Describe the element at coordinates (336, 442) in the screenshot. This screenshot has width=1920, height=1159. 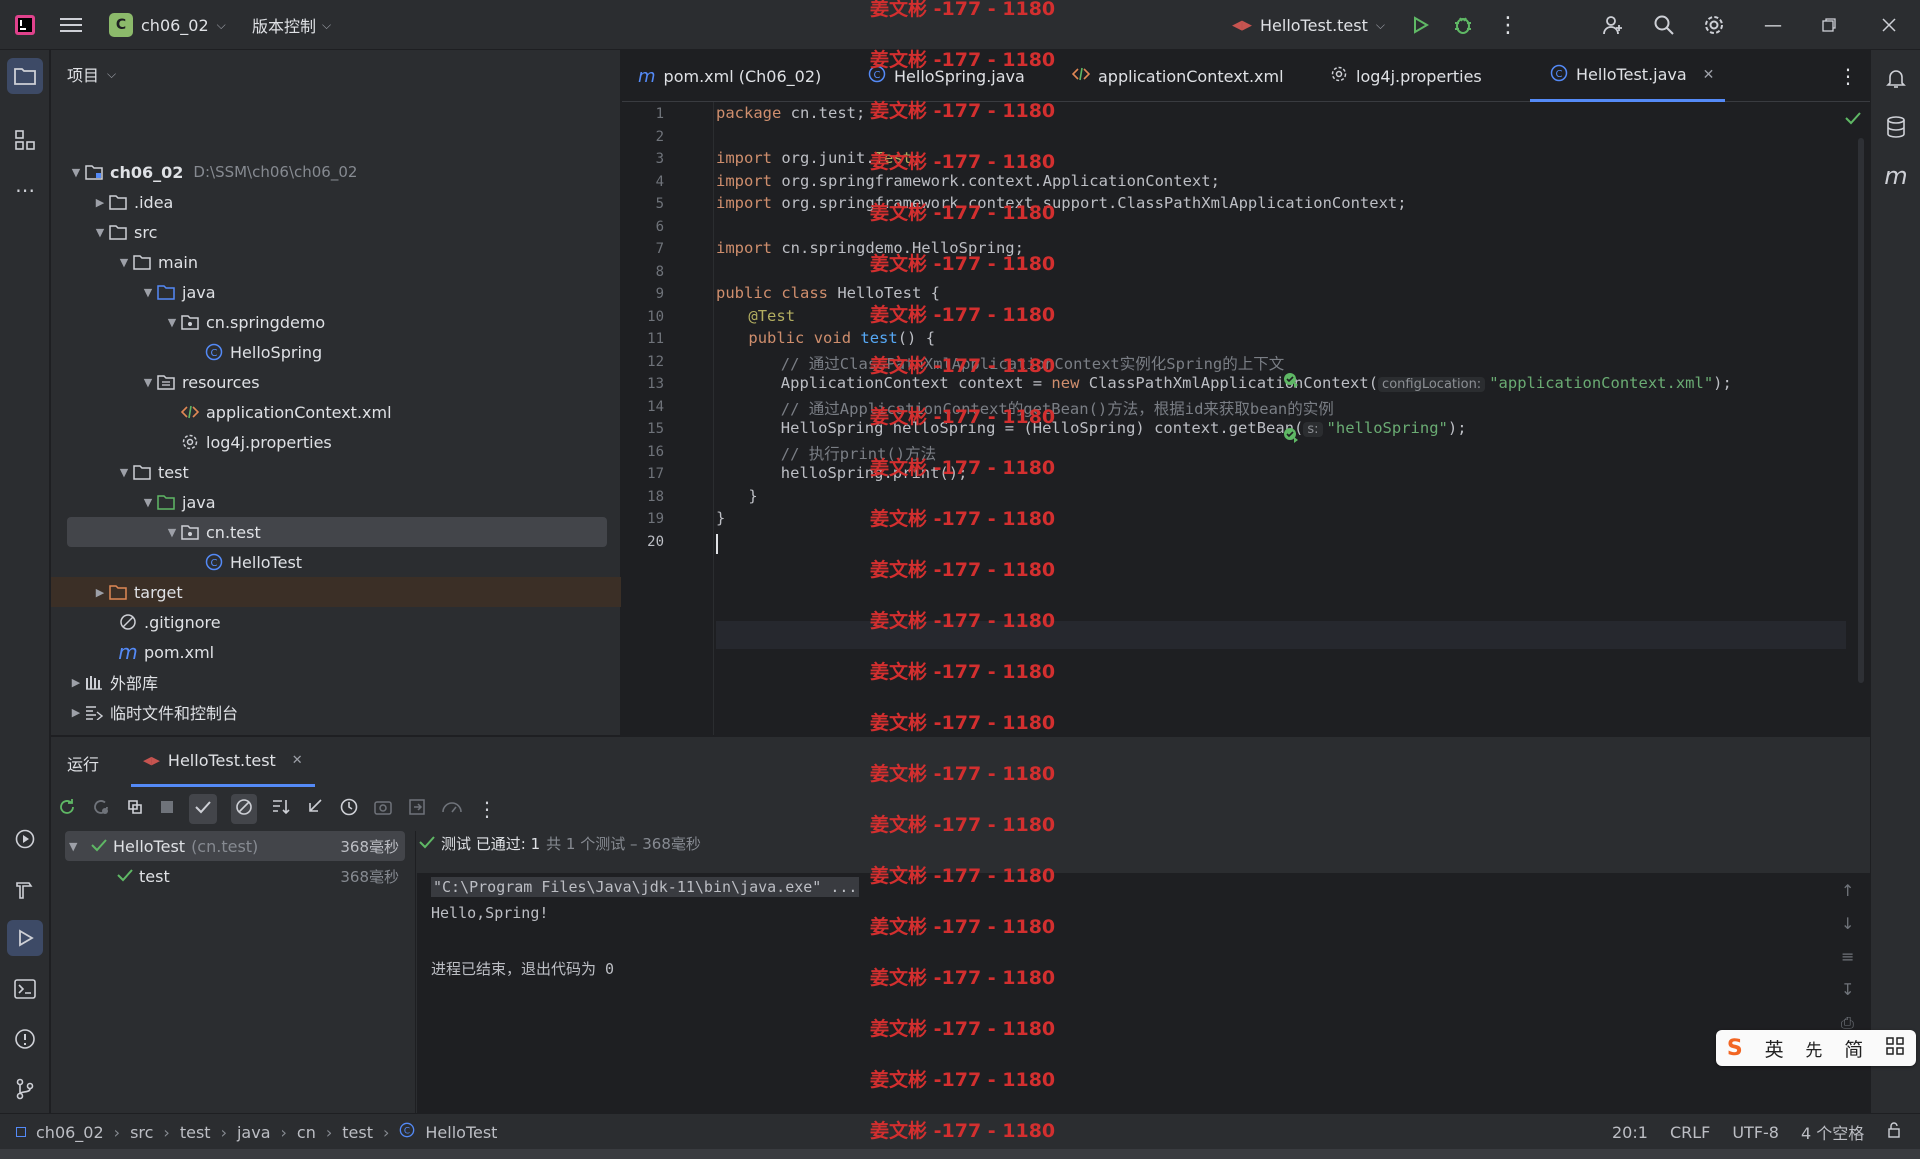
I see `tree-item-log4j-properties: log4j.properties` at that location.